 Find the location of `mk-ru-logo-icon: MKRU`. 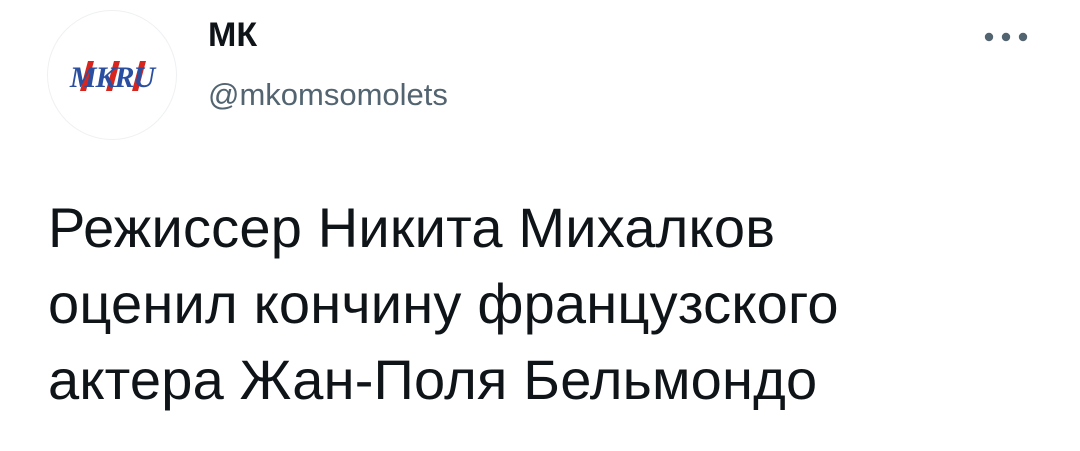

mk-ru-logo-icon: MKRU is located at coordinates (113, 77).